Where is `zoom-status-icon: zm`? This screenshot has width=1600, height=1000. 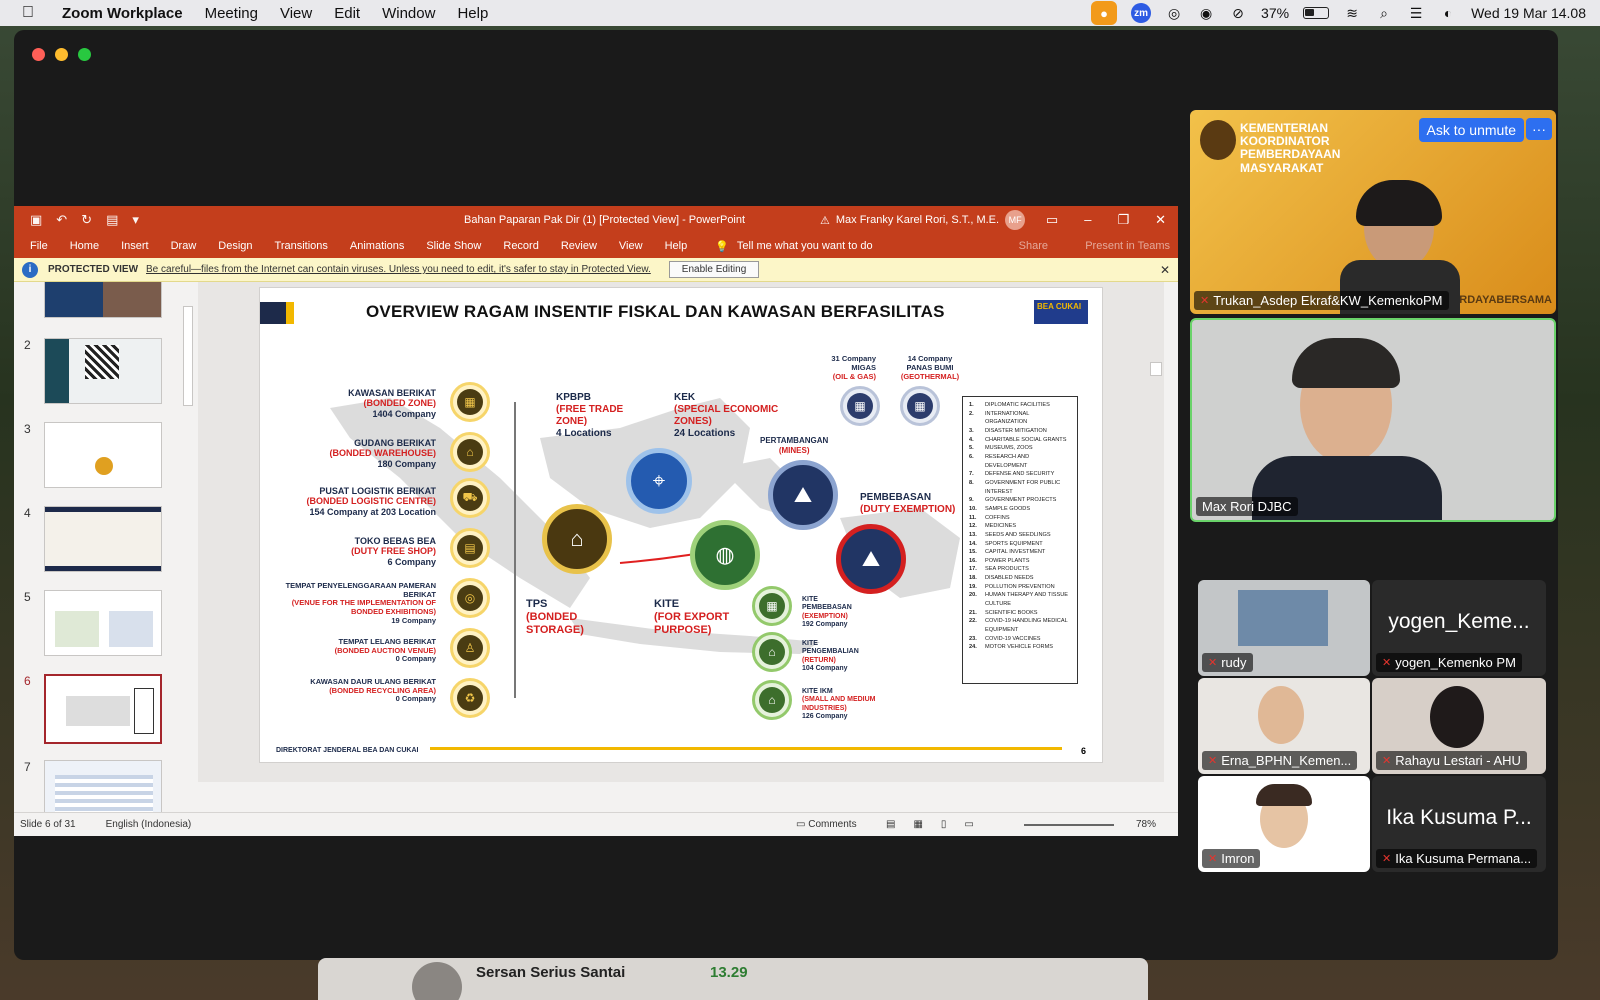
zoom-status-icon: zm is located at coordinates (1141, 13).